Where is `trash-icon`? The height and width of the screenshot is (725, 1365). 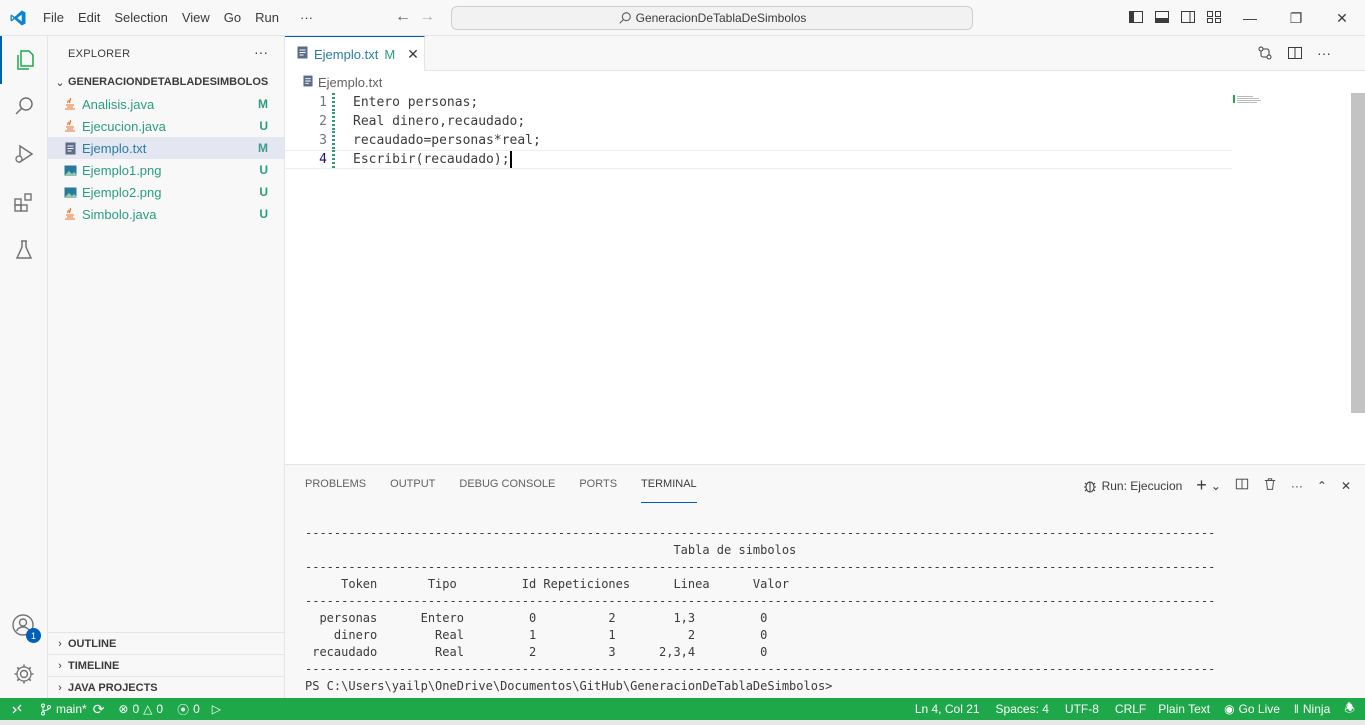
trash-icon is located at coordinates (1270, 485).